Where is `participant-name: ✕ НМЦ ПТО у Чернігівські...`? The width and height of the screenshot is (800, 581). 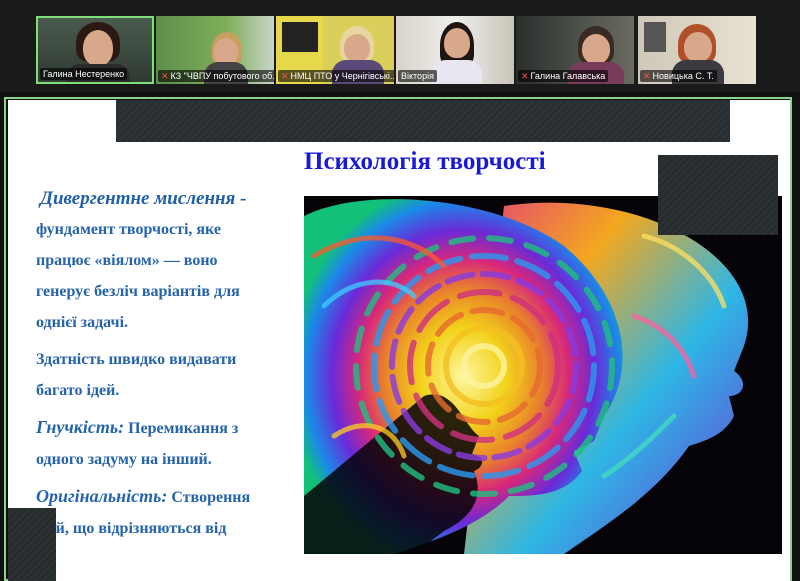 participant-name: ✕ НМЦ ПТО у Чернігівські... is located at coordinates (336, 76).